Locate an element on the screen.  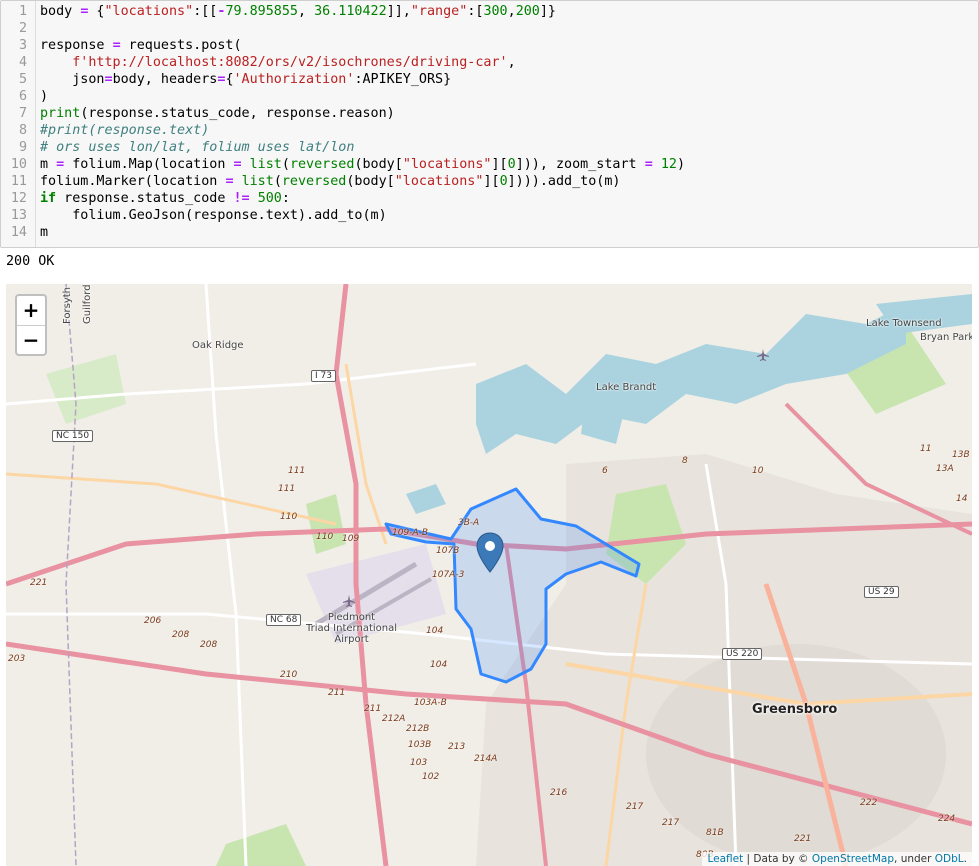
place-label-bryan-park: Bryan Park is located at coordinates (946, 337).